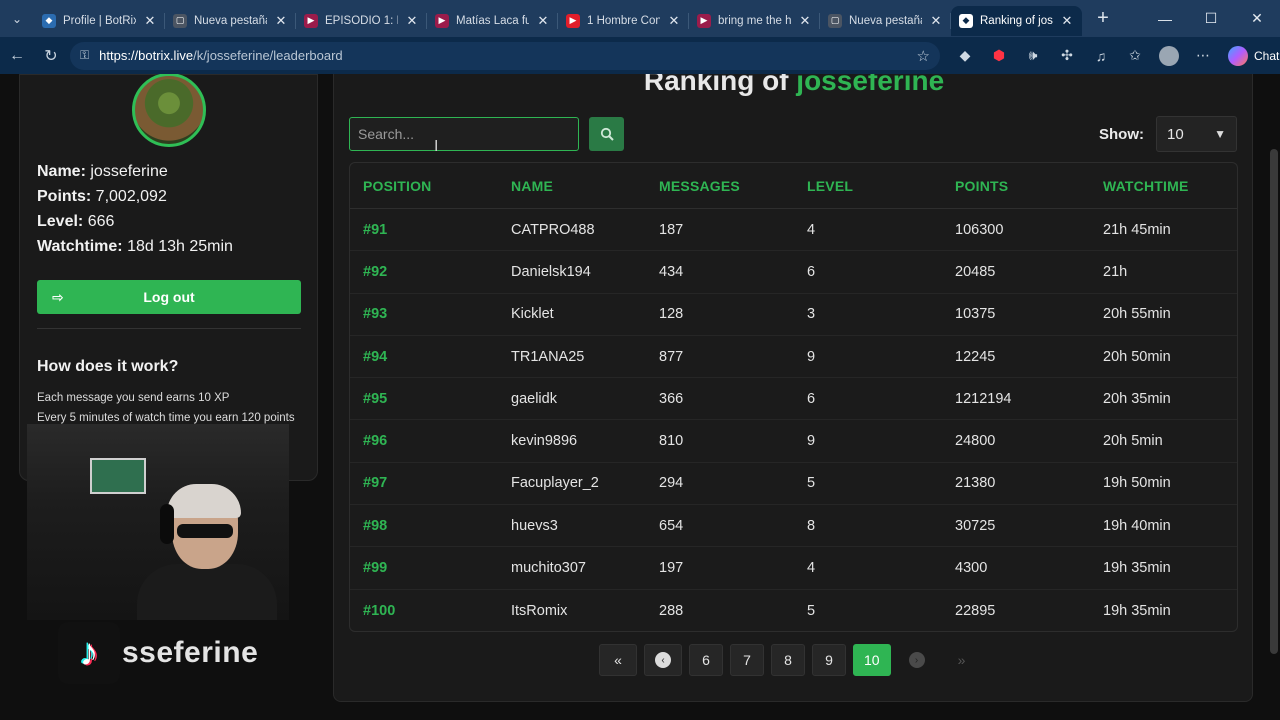 Image resolution: width=1280 pixels, height=720 pixels. Describe the element at coordinates (1169, 55) in the screenshot. I see `profile-avatar-icon` at that location.